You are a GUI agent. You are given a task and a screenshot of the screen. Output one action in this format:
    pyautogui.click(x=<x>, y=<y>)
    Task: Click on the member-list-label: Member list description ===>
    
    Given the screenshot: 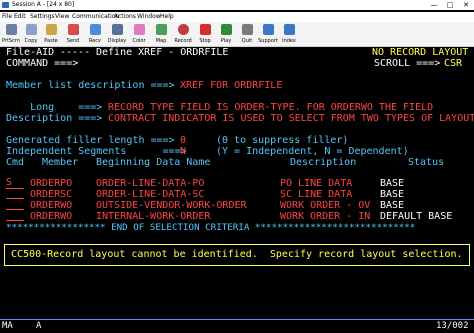 What is the action you would take?
    pyautogui.click(x=90, y=85)
    